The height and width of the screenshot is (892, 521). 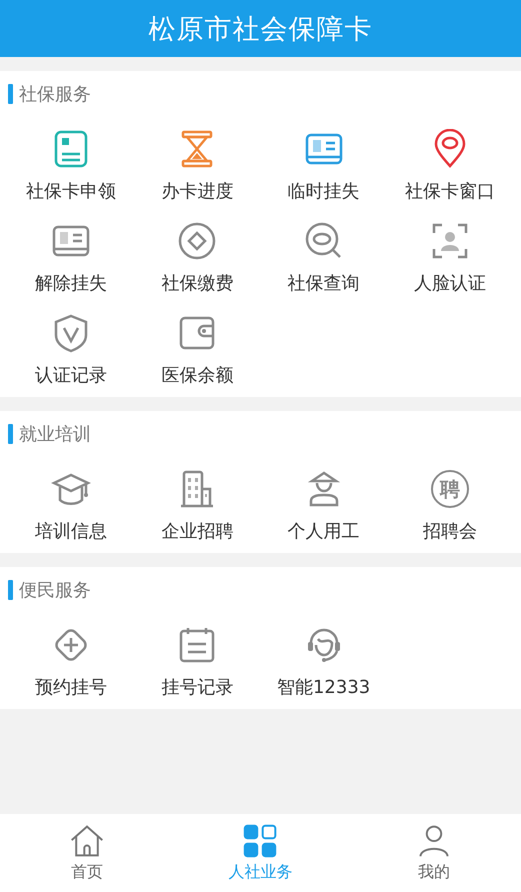 What do you see at coordinates (71, 662) in the screenshot?
I see `service-item: 预约挂号` at bounding box center [71, 662].